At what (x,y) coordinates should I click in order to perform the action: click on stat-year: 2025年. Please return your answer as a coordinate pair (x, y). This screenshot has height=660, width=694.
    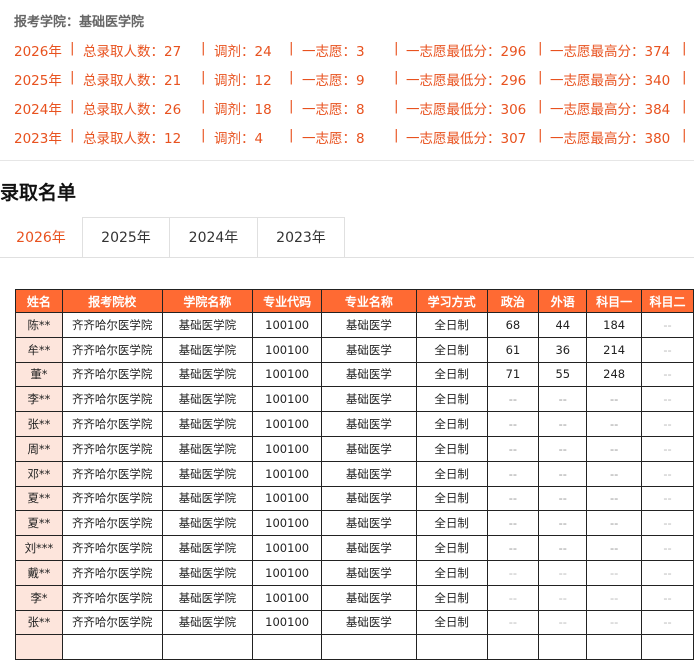
    Looking at the image, I should click on (38, 81).